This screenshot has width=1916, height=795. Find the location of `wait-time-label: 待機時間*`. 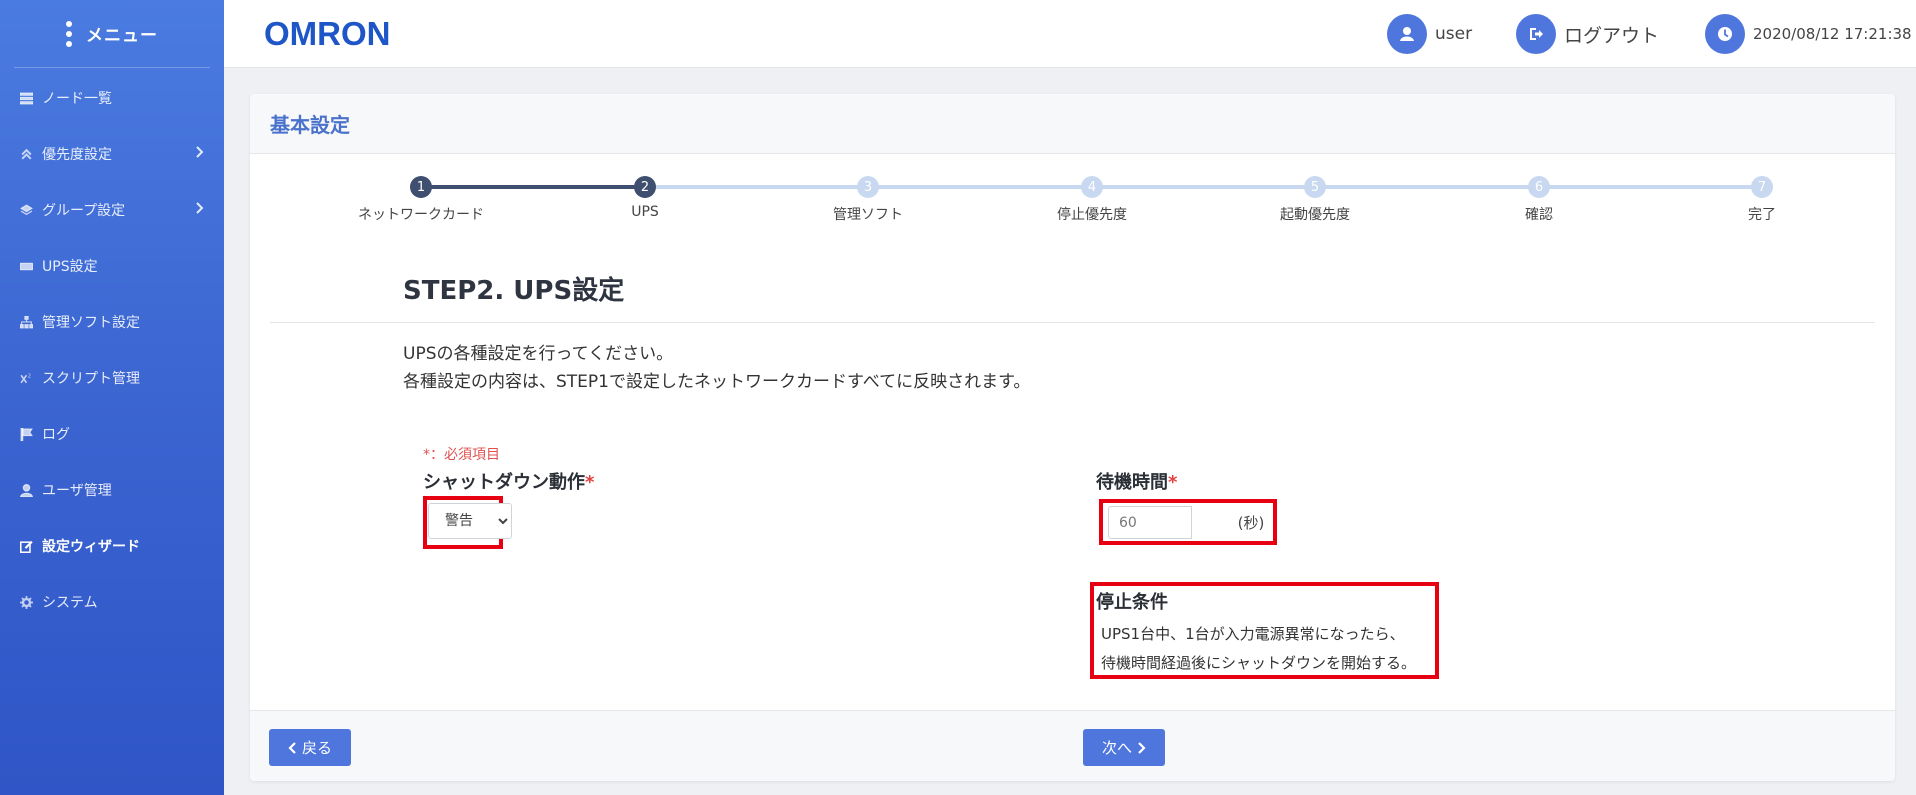

wait-time-label: 待機時間* is located at coordinates (1136, 481).